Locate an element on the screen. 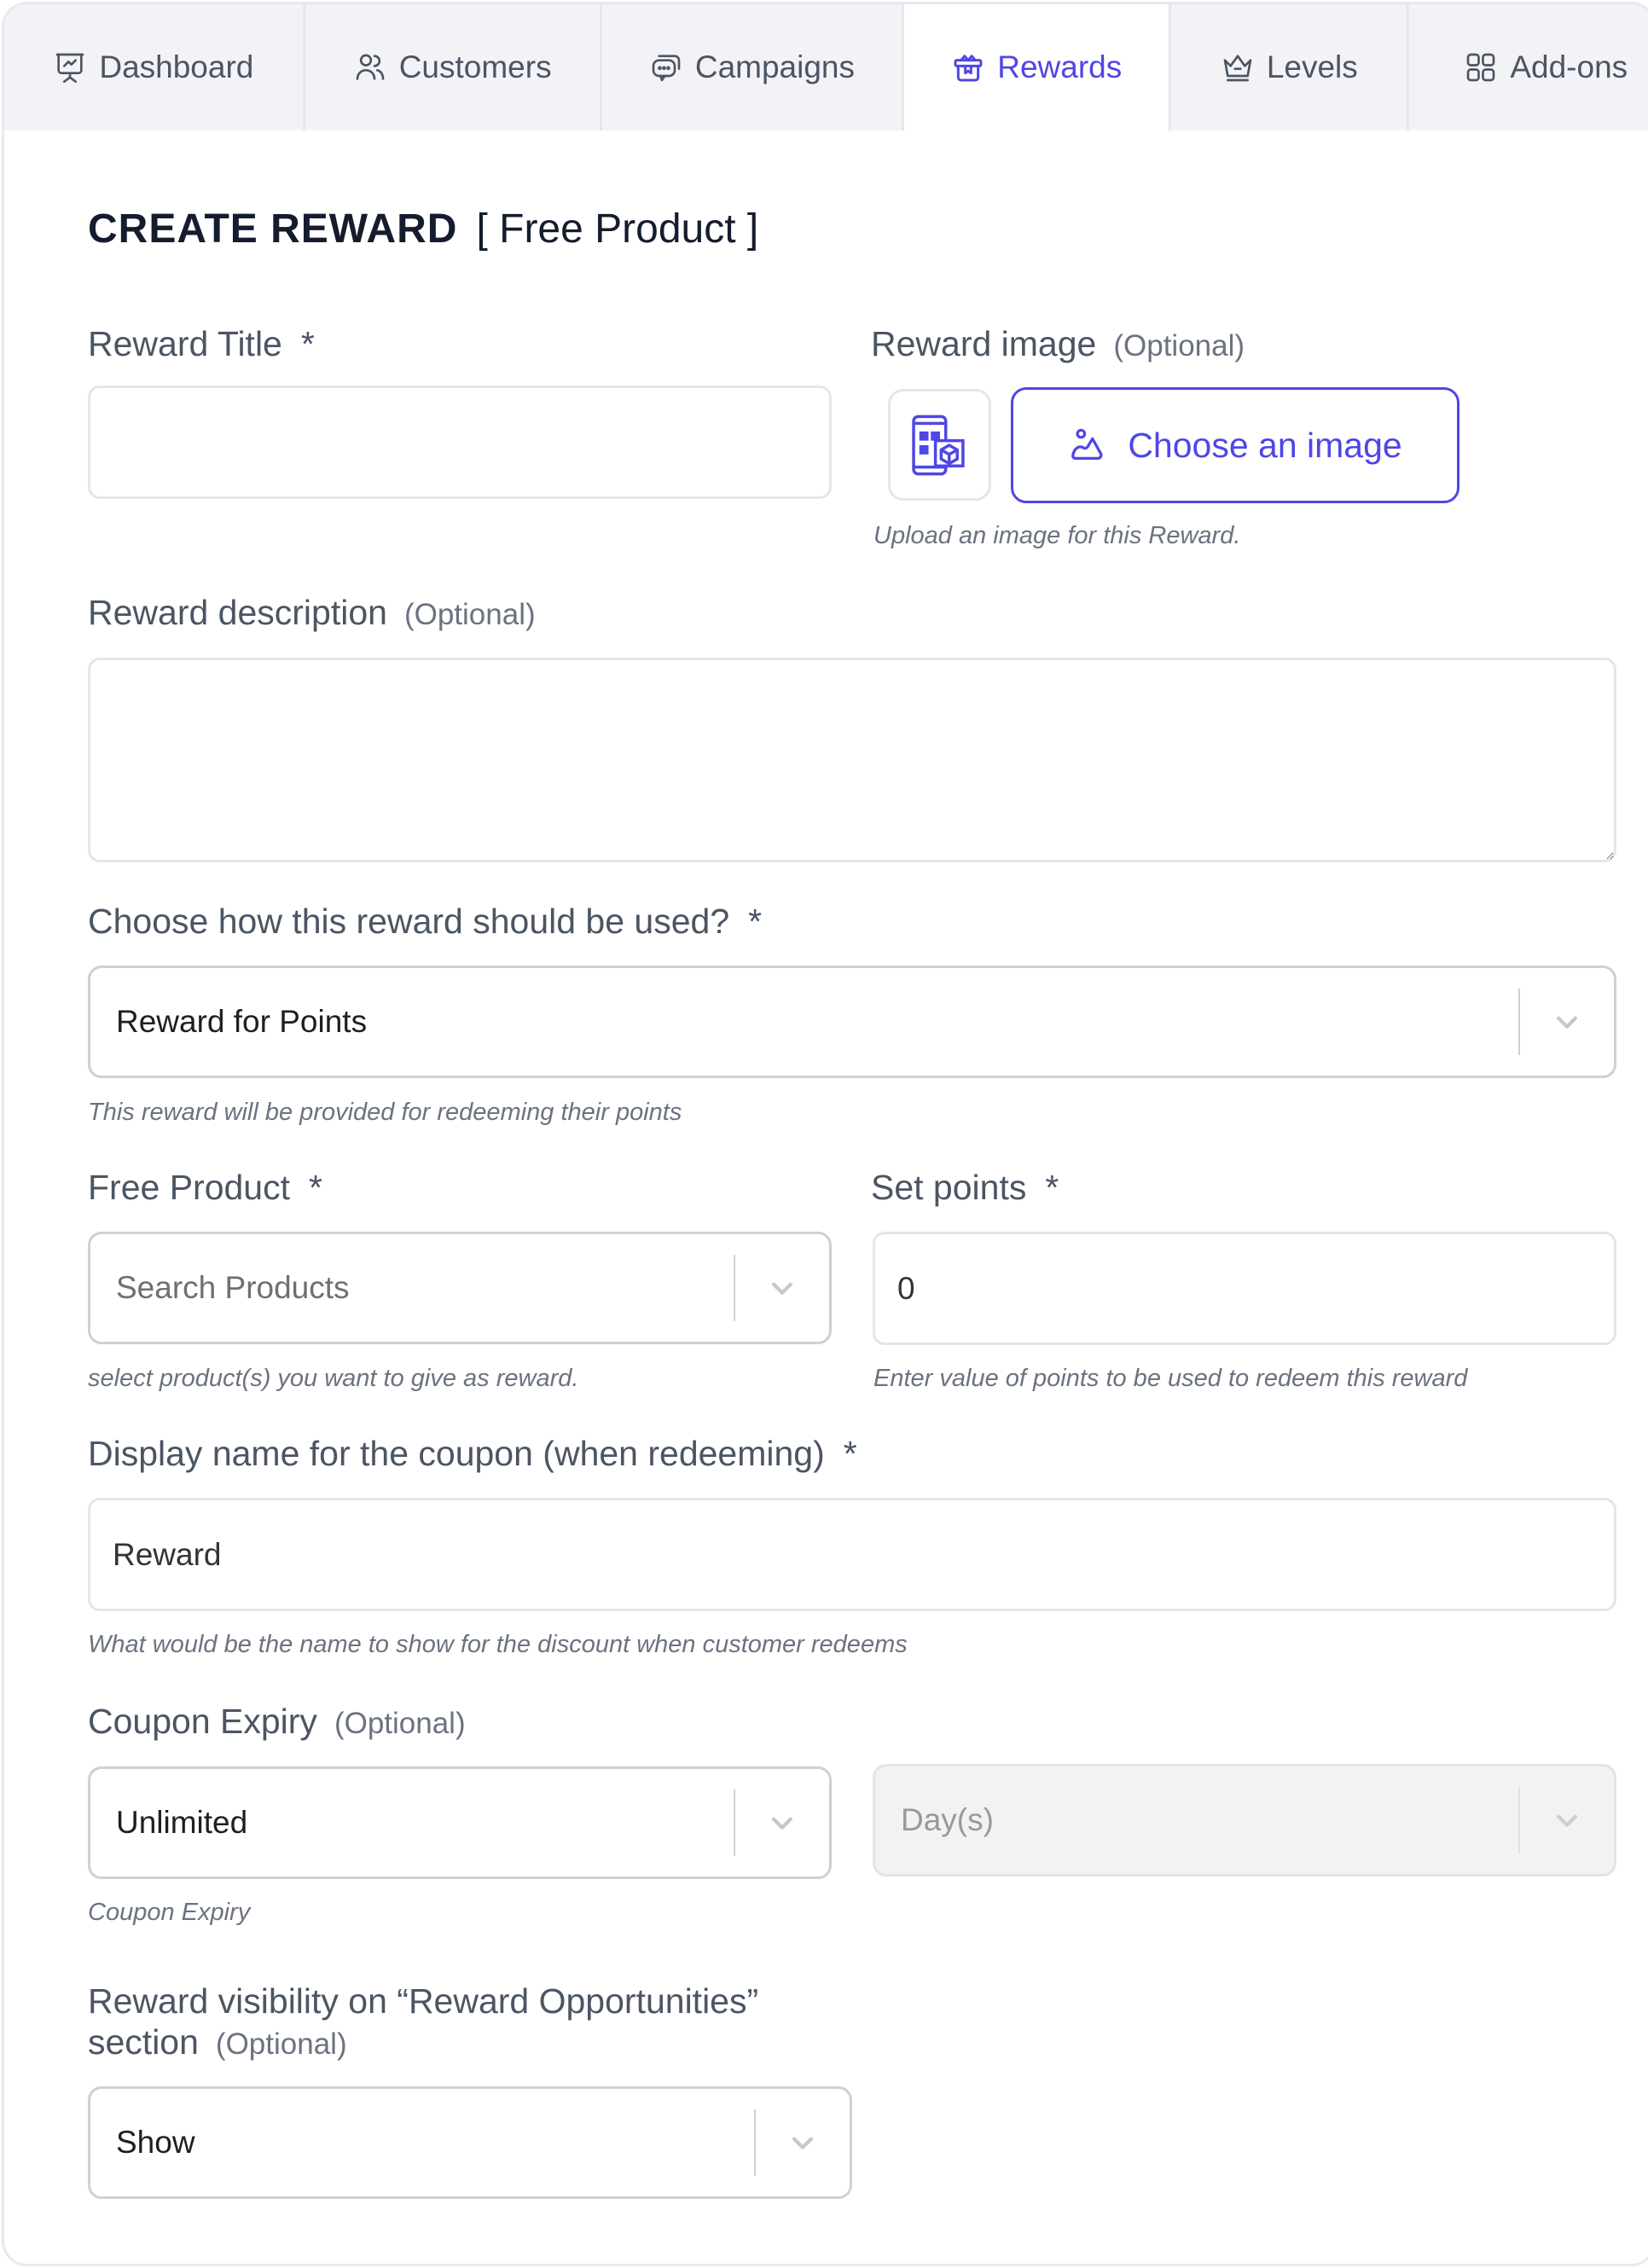 The width and height of the screenshot is (1648, 2268). tab-customers-label: Customers is located at coordinates (475, 66).